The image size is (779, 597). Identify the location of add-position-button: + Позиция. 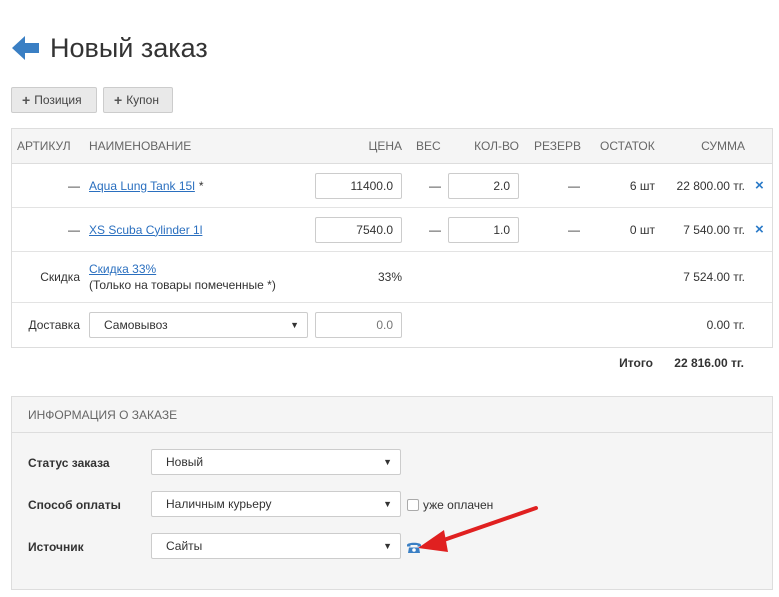
(54, 100).